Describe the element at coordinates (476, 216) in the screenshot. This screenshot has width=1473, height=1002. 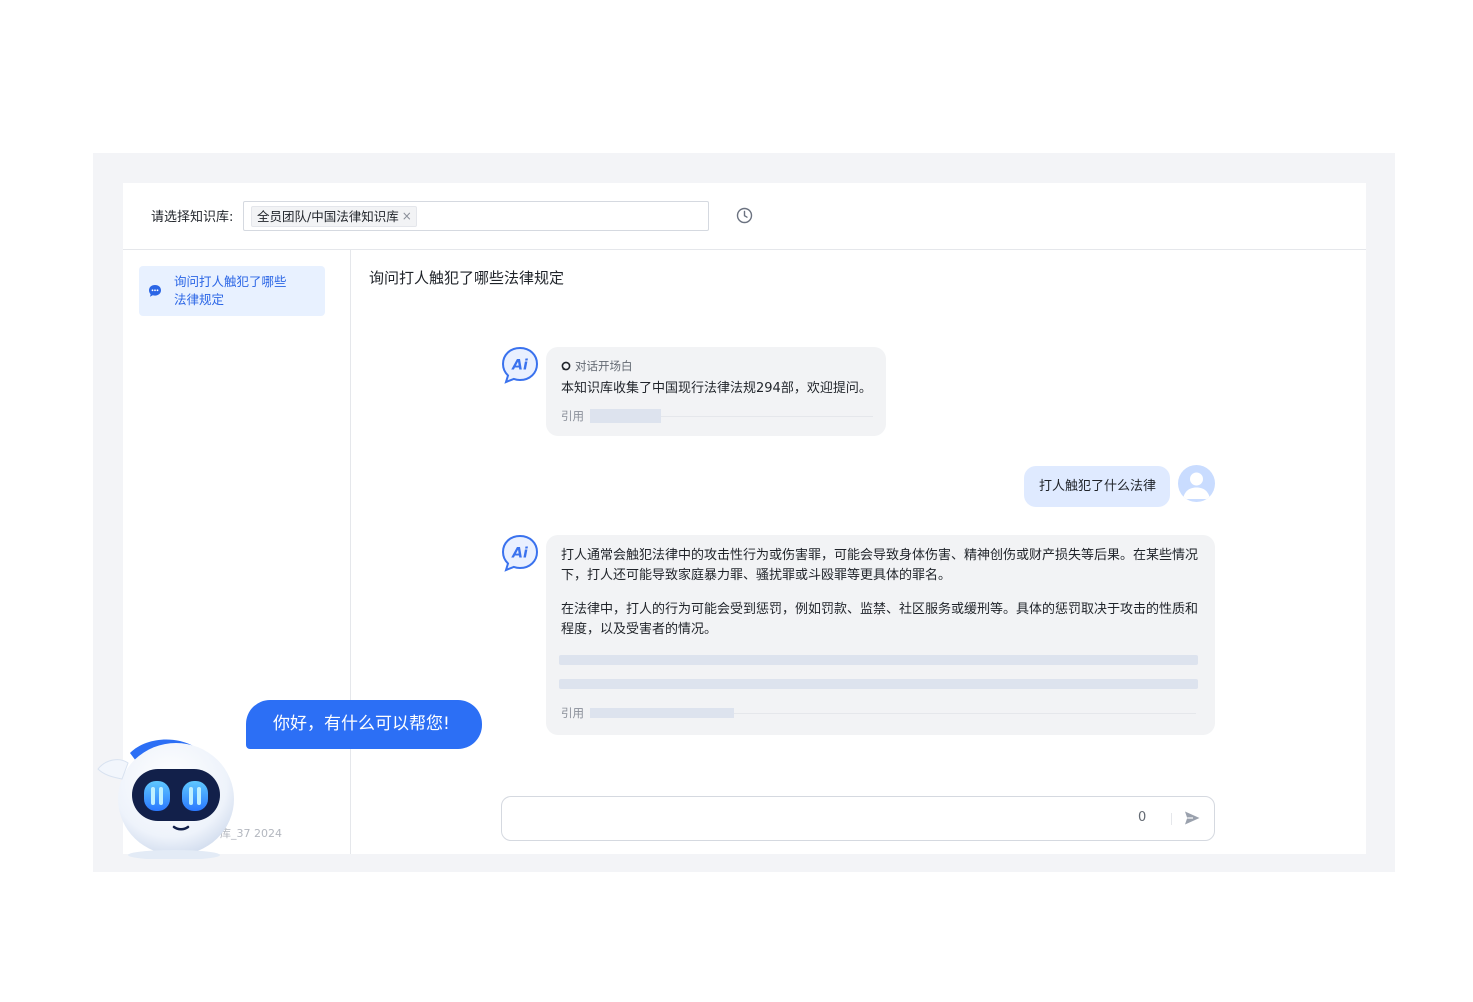
I see `knowledge-base-select: 全员团队/中国法律知识库 ×` at that location.